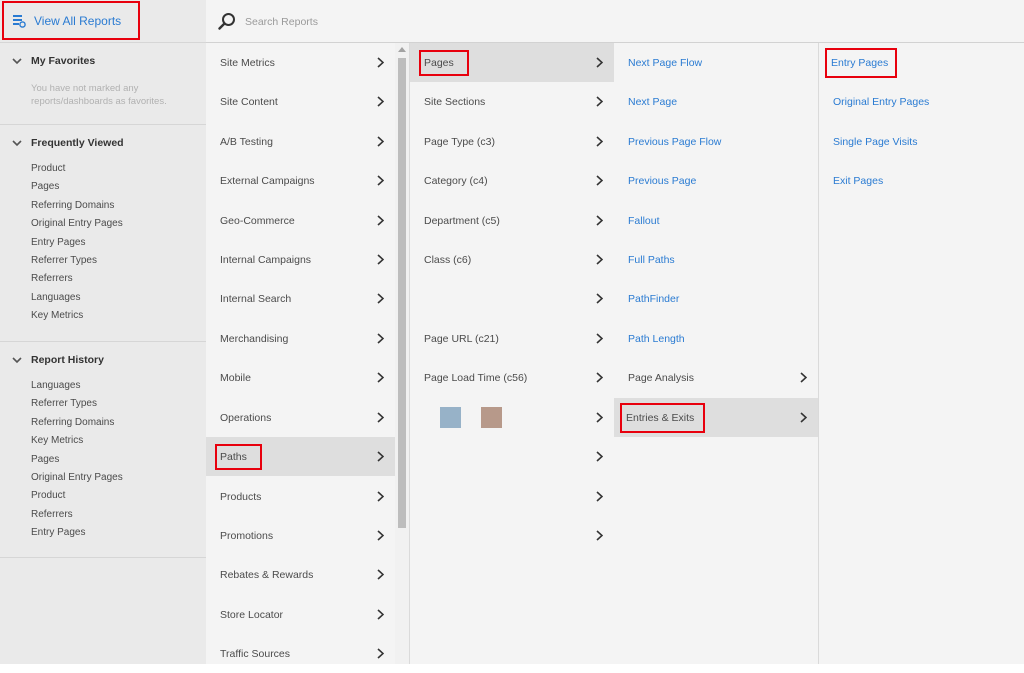  What do you see at coordinates (103, 533) in the screenshot?
I see `report-history-item: Entry Pages` at bounding box center [103, 533].